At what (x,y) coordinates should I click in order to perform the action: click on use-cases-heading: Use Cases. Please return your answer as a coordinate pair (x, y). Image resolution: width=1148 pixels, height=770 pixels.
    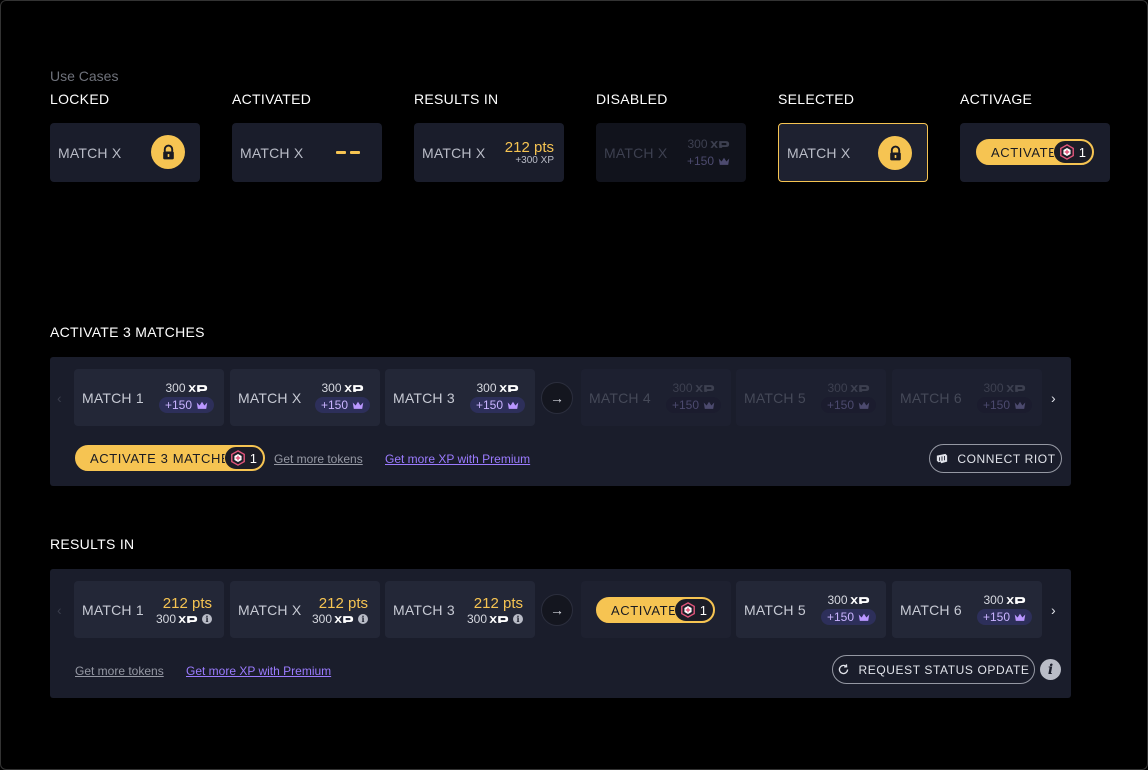
    Looking at the image, I should click on (84, 76).